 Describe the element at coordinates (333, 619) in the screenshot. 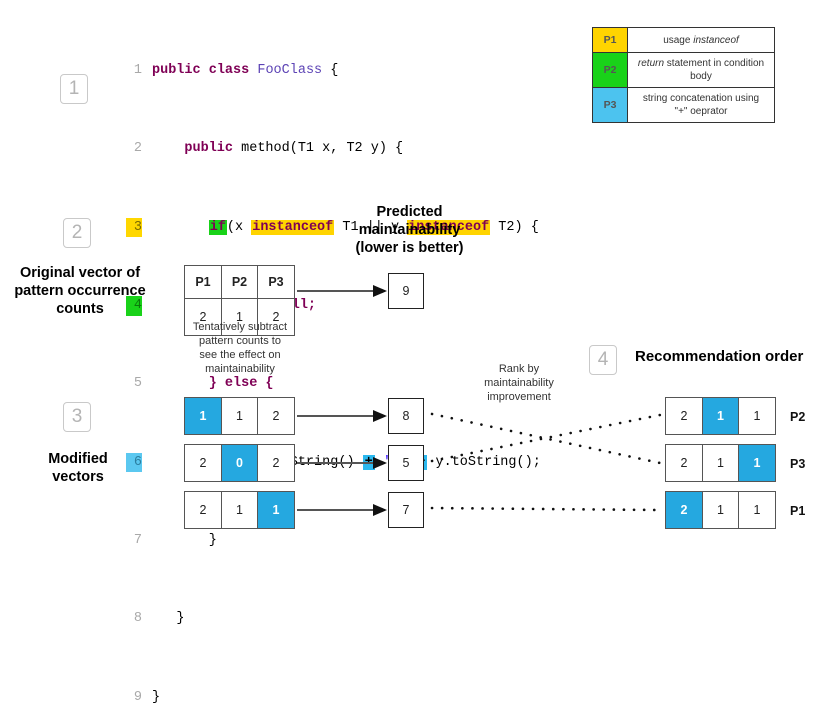

I see `code-line-8: 8 }` at that location.